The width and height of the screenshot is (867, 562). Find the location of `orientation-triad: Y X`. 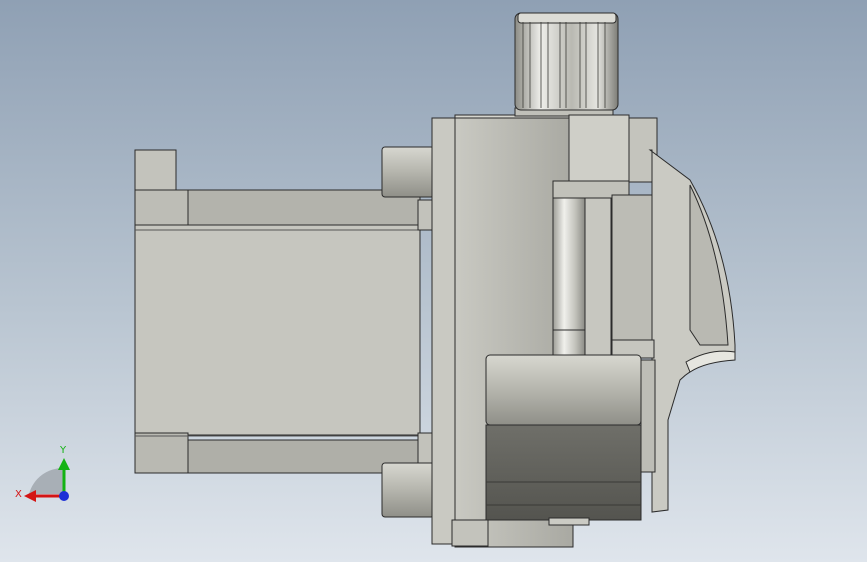

orientation-triad: Y X is located at coordinates (48, 478).